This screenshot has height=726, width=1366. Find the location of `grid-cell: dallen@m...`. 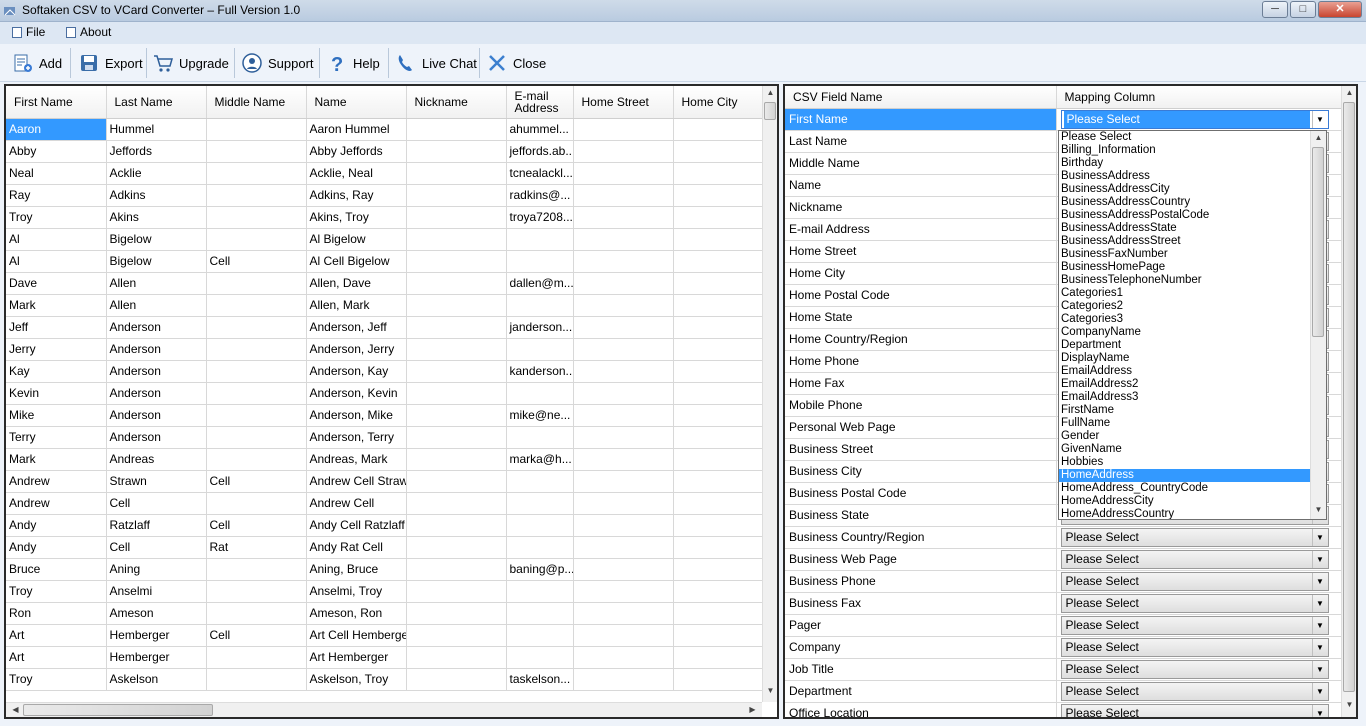

grid-cell: dallen@m... is located at coordinates (540, 283).